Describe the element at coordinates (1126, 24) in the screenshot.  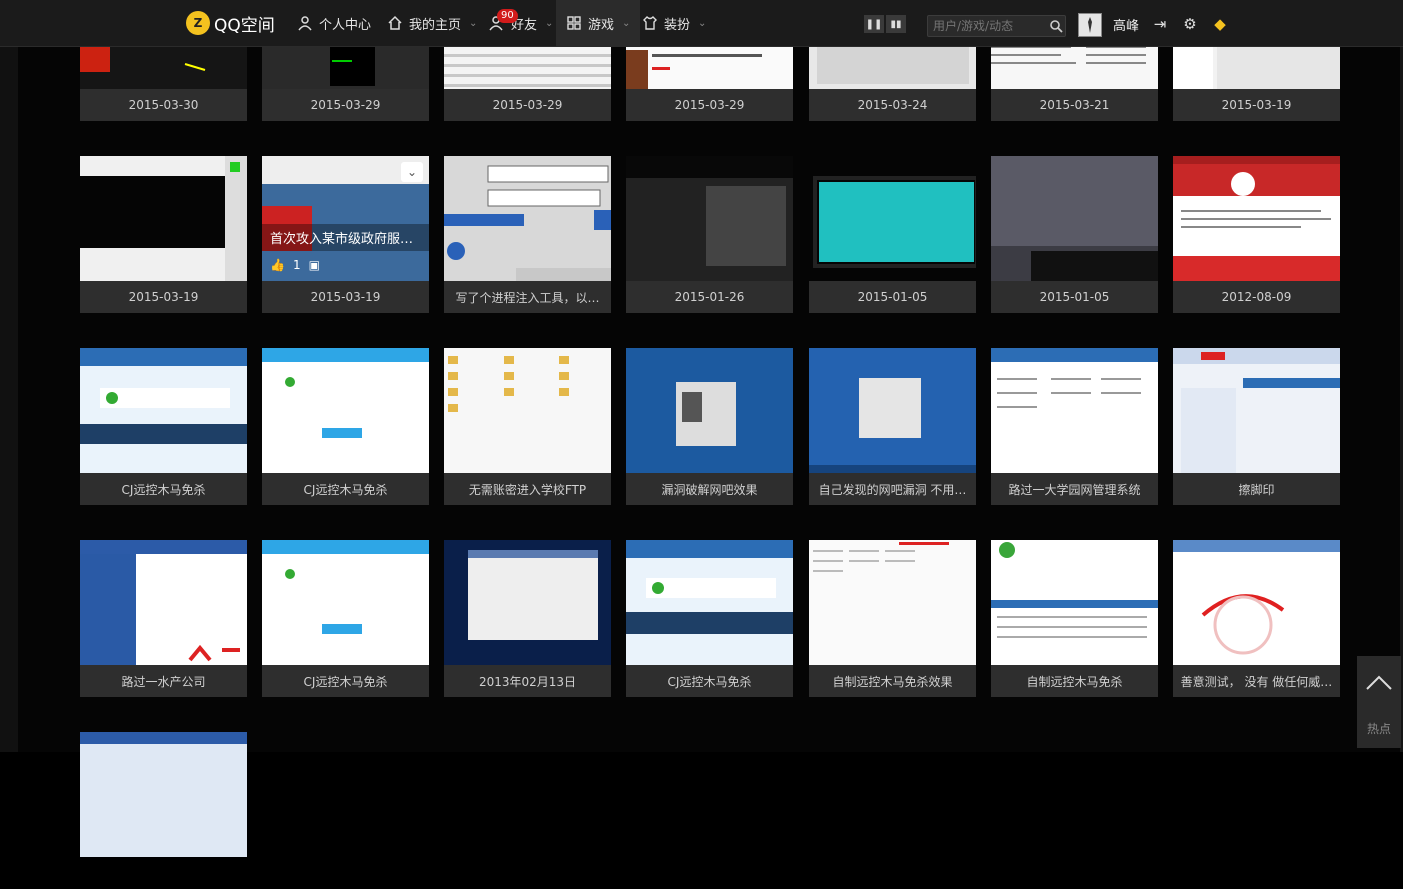
I see `username: 高峰` at that location.